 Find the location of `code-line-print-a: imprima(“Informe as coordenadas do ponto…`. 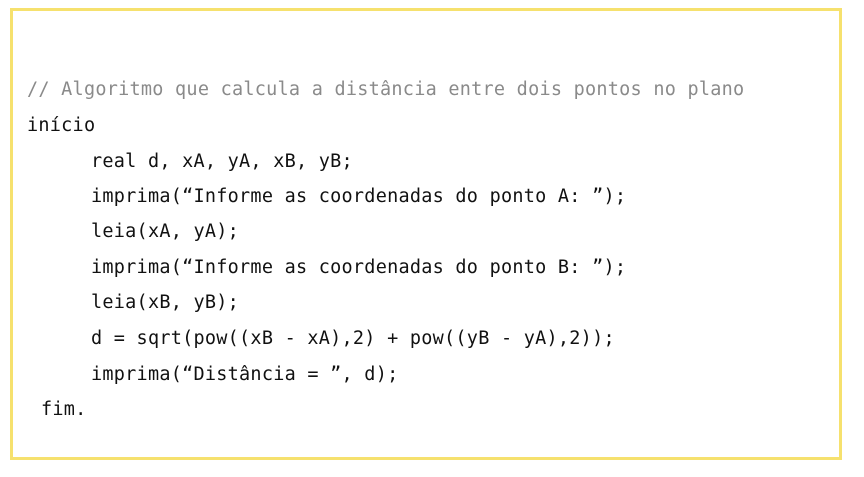

code-line-print-a: imprima(“Informe as coordenadas do ponto… is located at coordinates (359, 196).